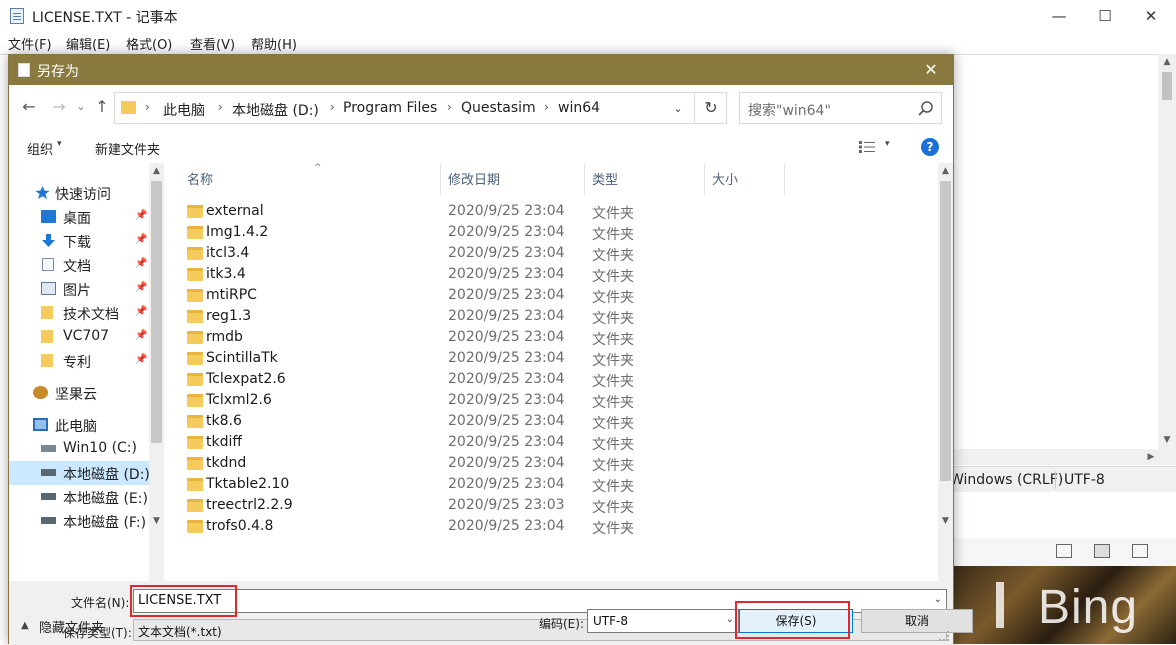 The width and height of the screenshot is (1176, 645). I want to click on file-row: mtiRPC 2020/9/25 23:04 文件夹, so click(554, 295).